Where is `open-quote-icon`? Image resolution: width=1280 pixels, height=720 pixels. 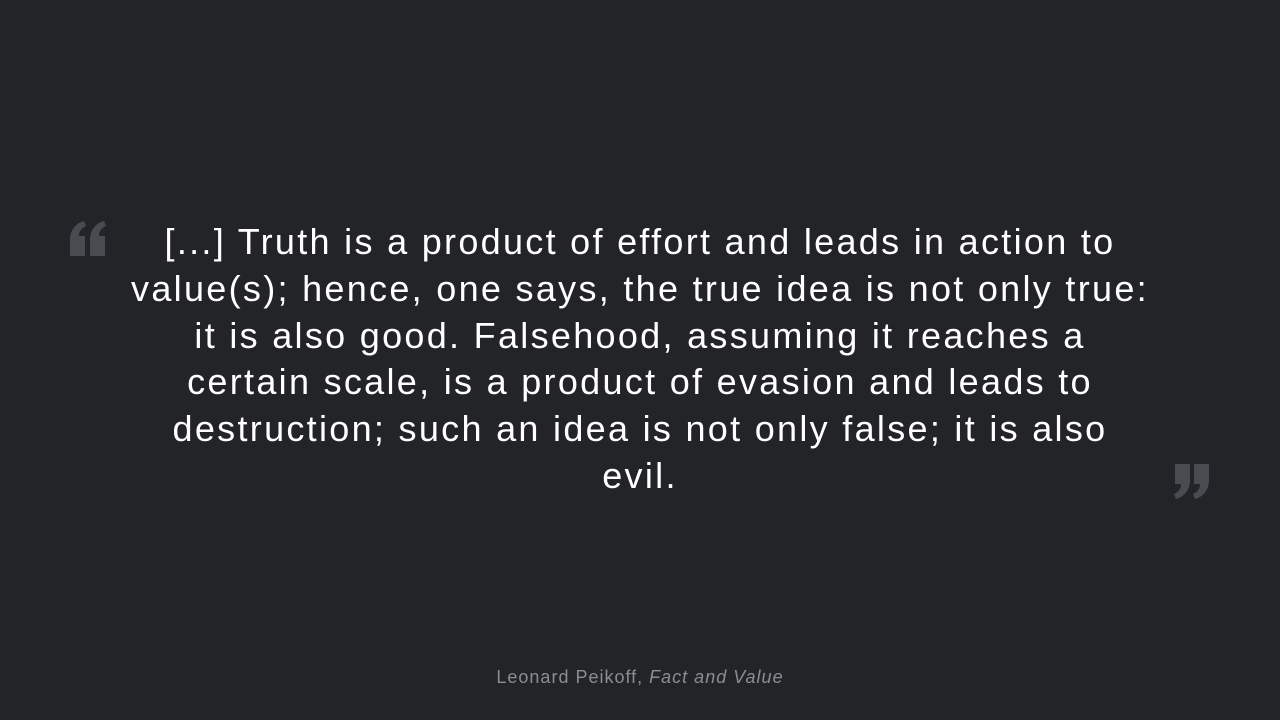 open-quote-icon is located at coordinates (88, 238).